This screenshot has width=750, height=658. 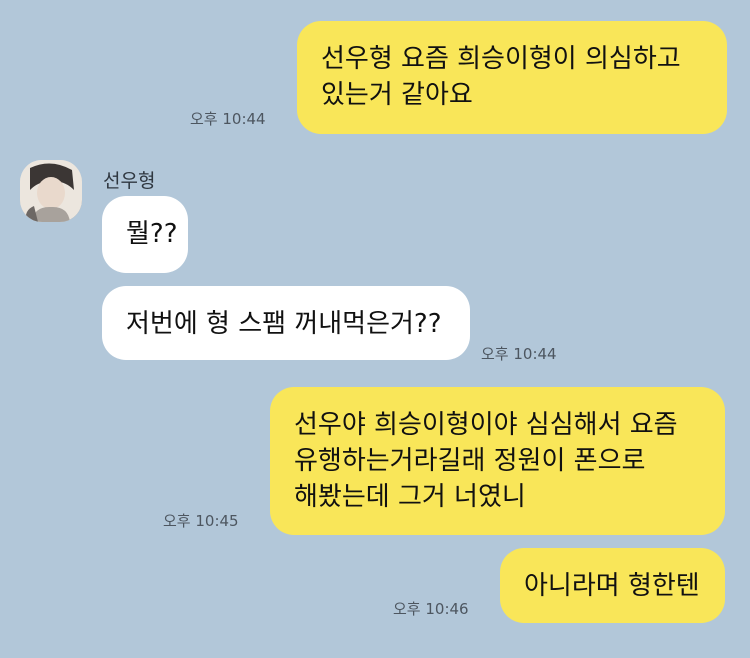 I want to click on other-message-bubble: 저번에 형 스팸 꺼내먹은거??, so click(x=286, y=323).